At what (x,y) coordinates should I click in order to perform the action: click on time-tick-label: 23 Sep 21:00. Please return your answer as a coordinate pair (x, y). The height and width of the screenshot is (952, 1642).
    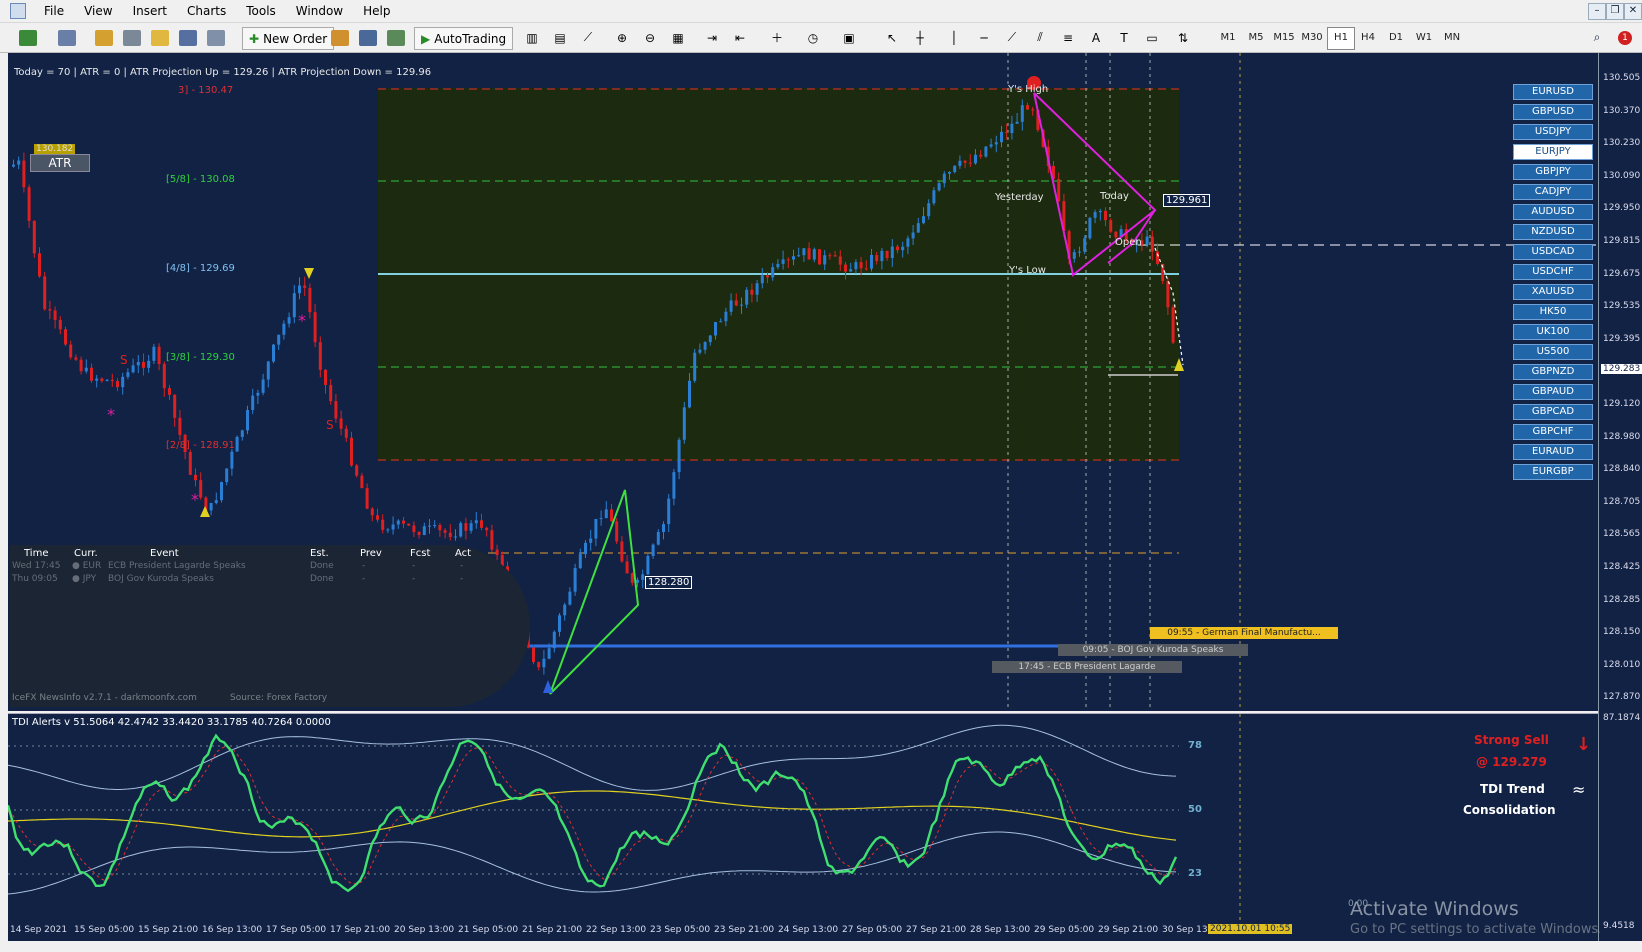
    Looking at the image, I should click on (744, 930).